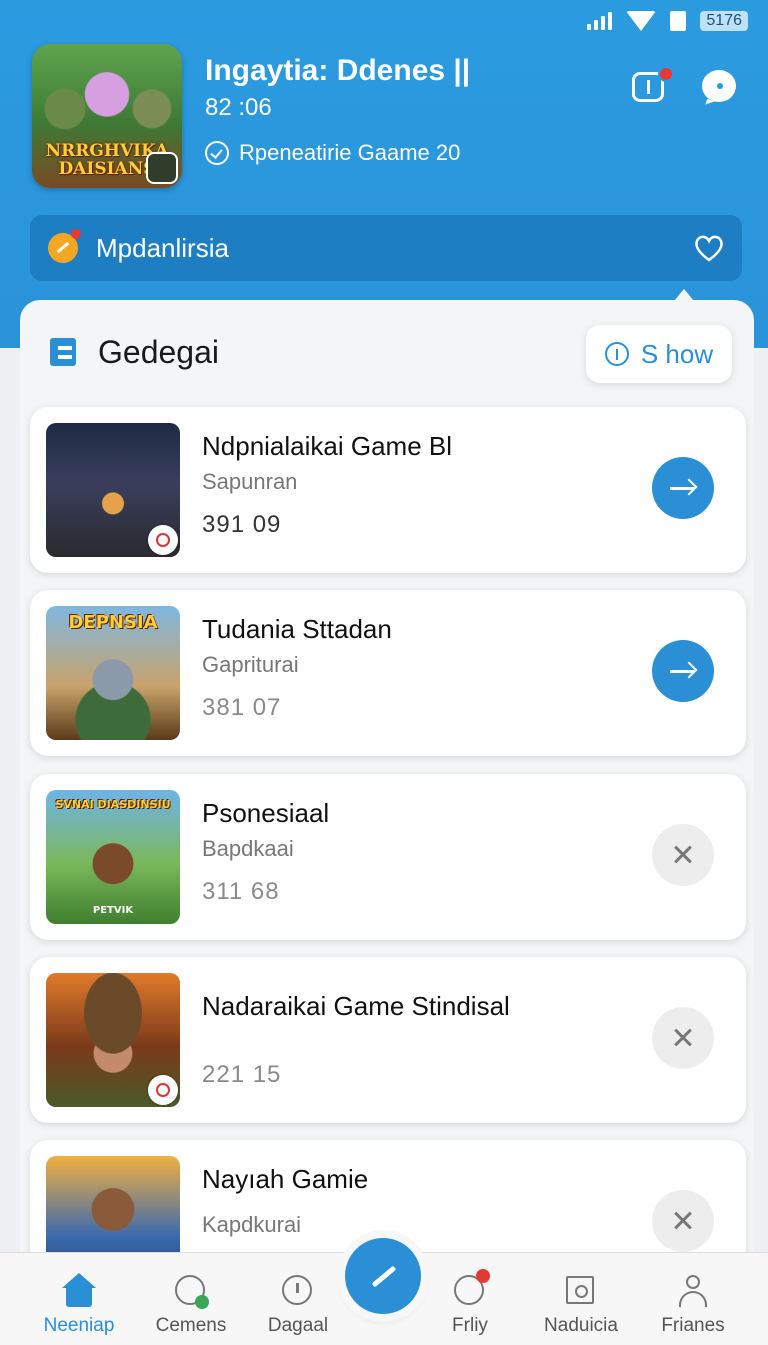 This screenshot has height=1345, width=768. What do you see at coordinates (641, 21) in the screenshot?
I see `wifi-icon` at bounding box center [641, 21].